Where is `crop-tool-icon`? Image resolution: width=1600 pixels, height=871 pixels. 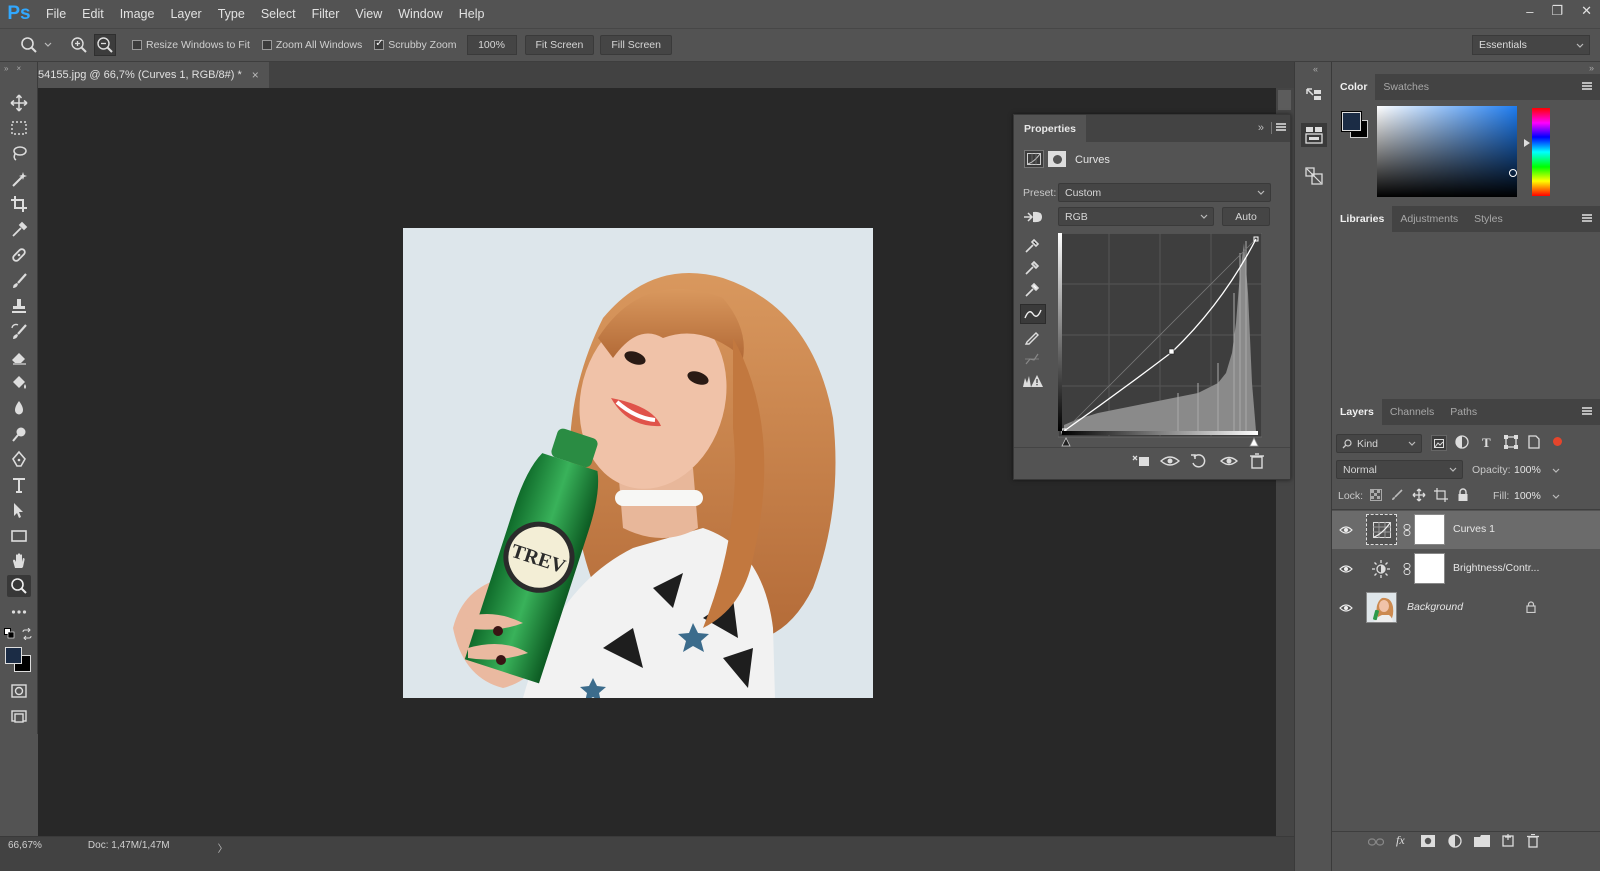 crop-tool-icon is located at coordinates (19, 204).